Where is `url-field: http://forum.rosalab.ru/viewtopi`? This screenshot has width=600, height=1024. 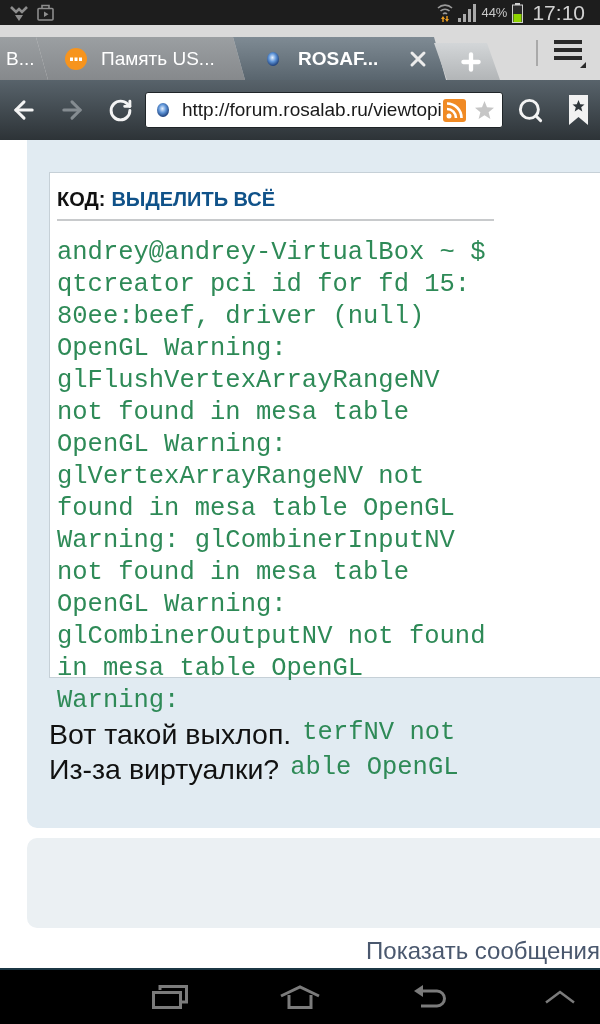
url-field: http://forum.rosalab.ru/viewtopi is located at coordinates (324, 110).